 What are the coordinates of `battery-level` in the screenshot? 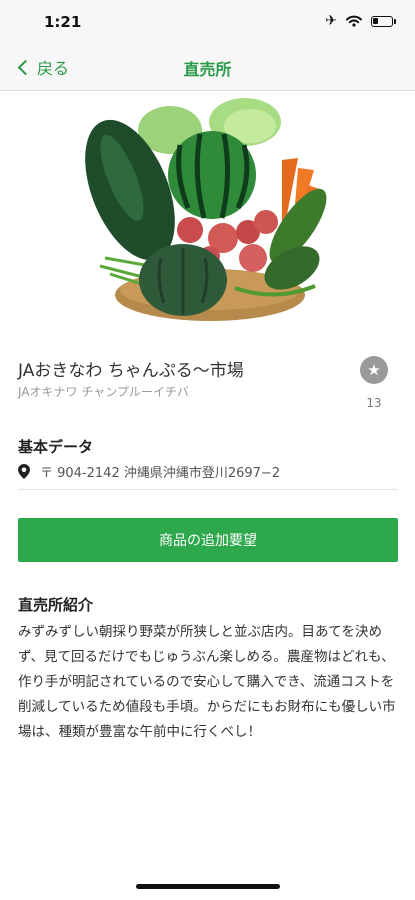 It's located at (375, 20).